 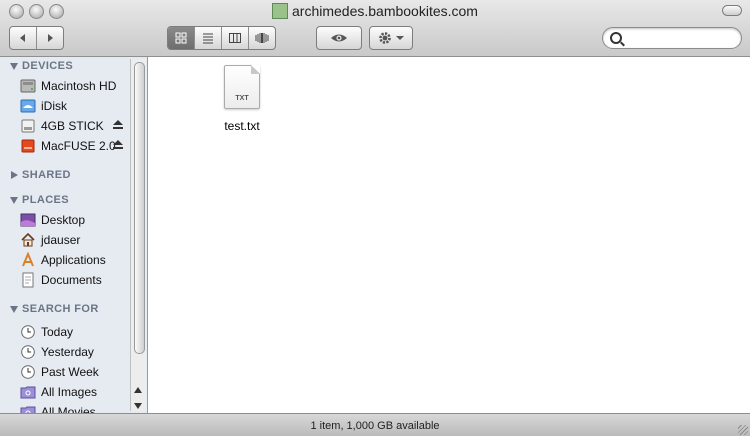 I want to click on gear-icon, so click(x=385, y=38).